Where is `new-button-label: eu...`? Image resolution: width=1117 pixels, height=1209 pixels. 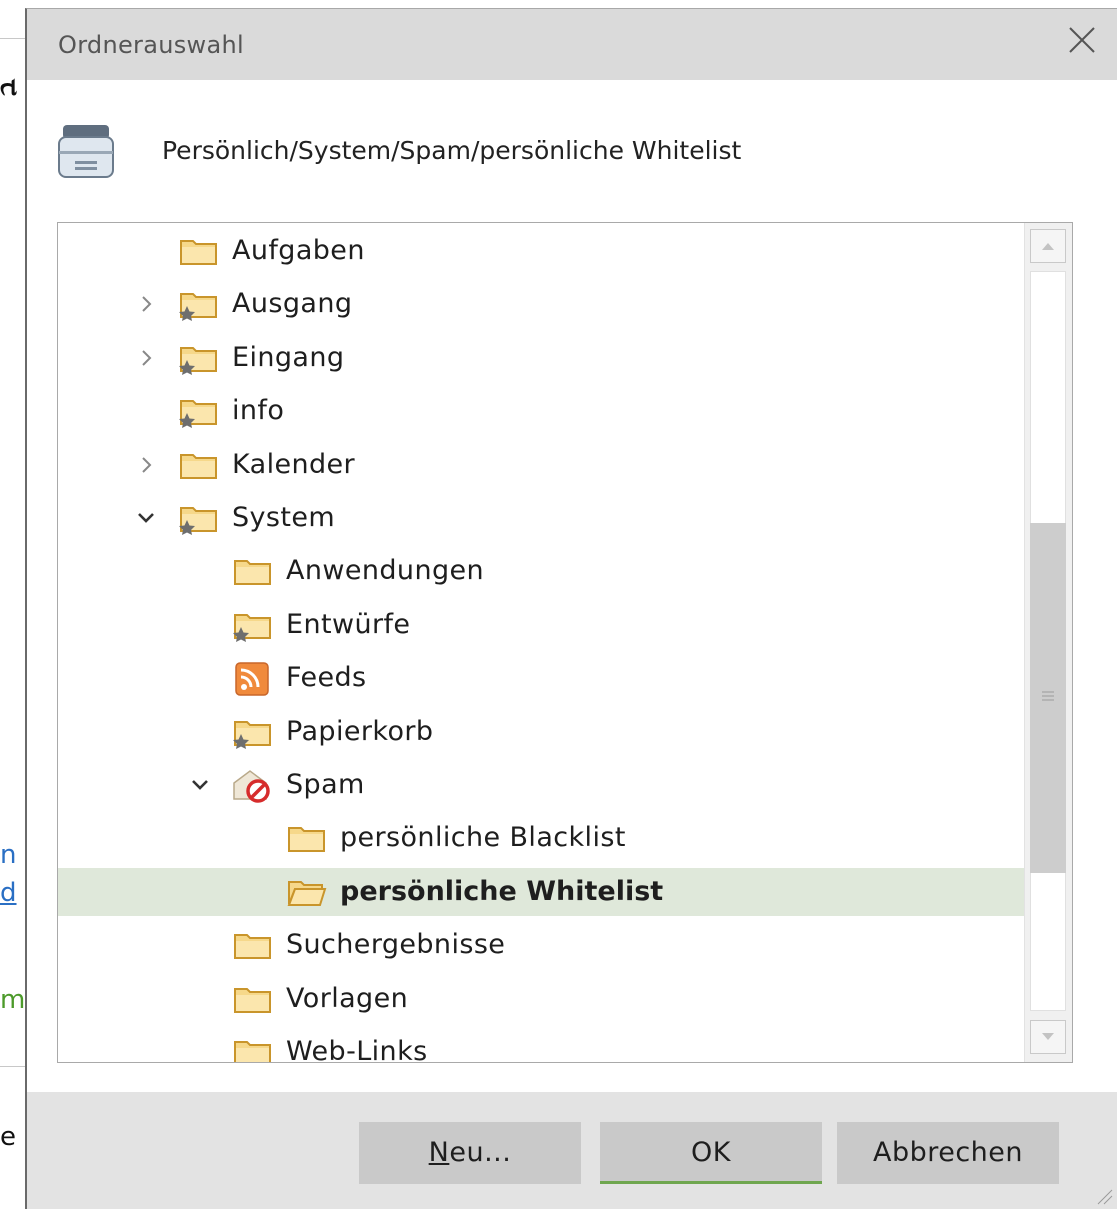 new-button-label: eu... is located at coordinates (480, 1152).